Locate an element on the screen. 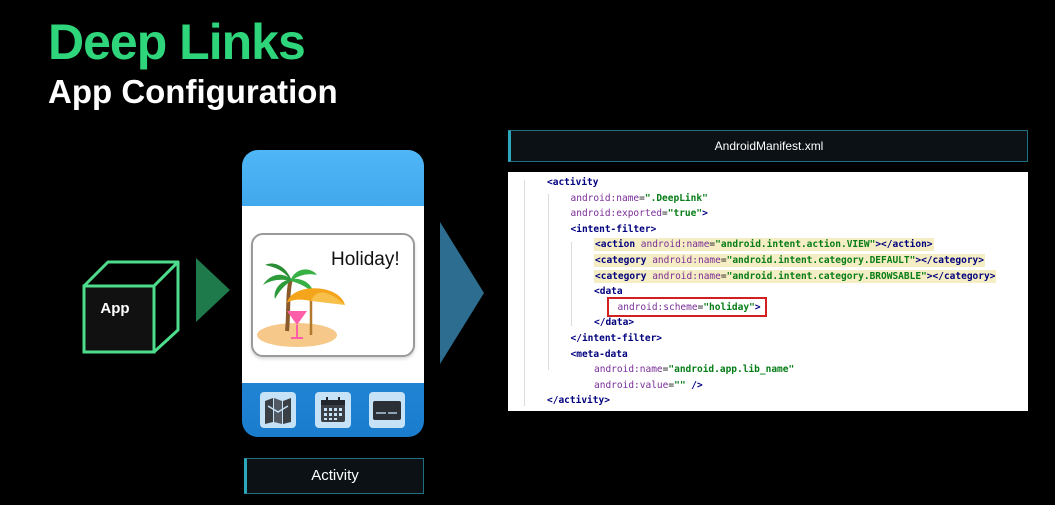  code-token: <intent-filter> is located at coordinates (613, 229).